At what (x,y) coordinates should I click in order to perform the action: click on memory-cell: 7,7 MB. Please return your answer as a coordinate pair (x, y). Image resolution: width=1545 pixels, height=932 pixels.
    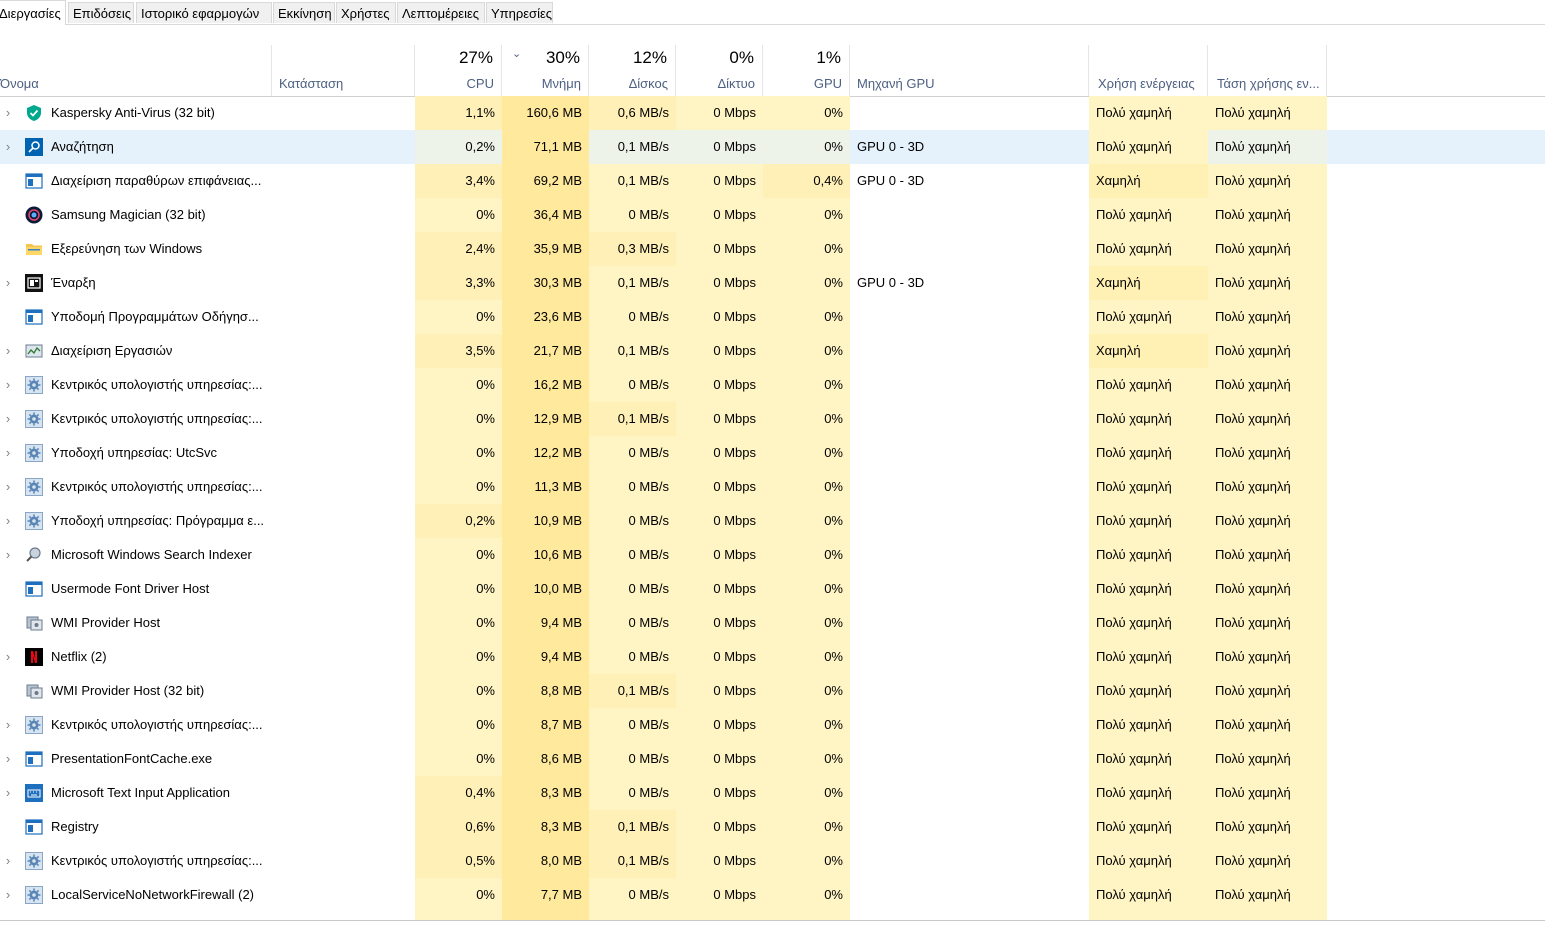
    Looking at the image, I should click on (545, 895).